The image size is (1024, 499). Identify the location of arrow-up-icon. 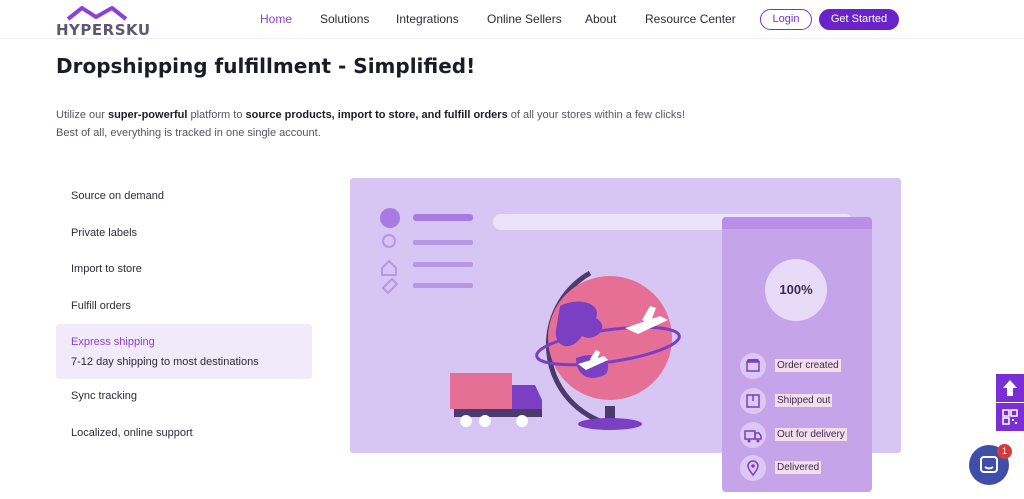
(1010, 388).